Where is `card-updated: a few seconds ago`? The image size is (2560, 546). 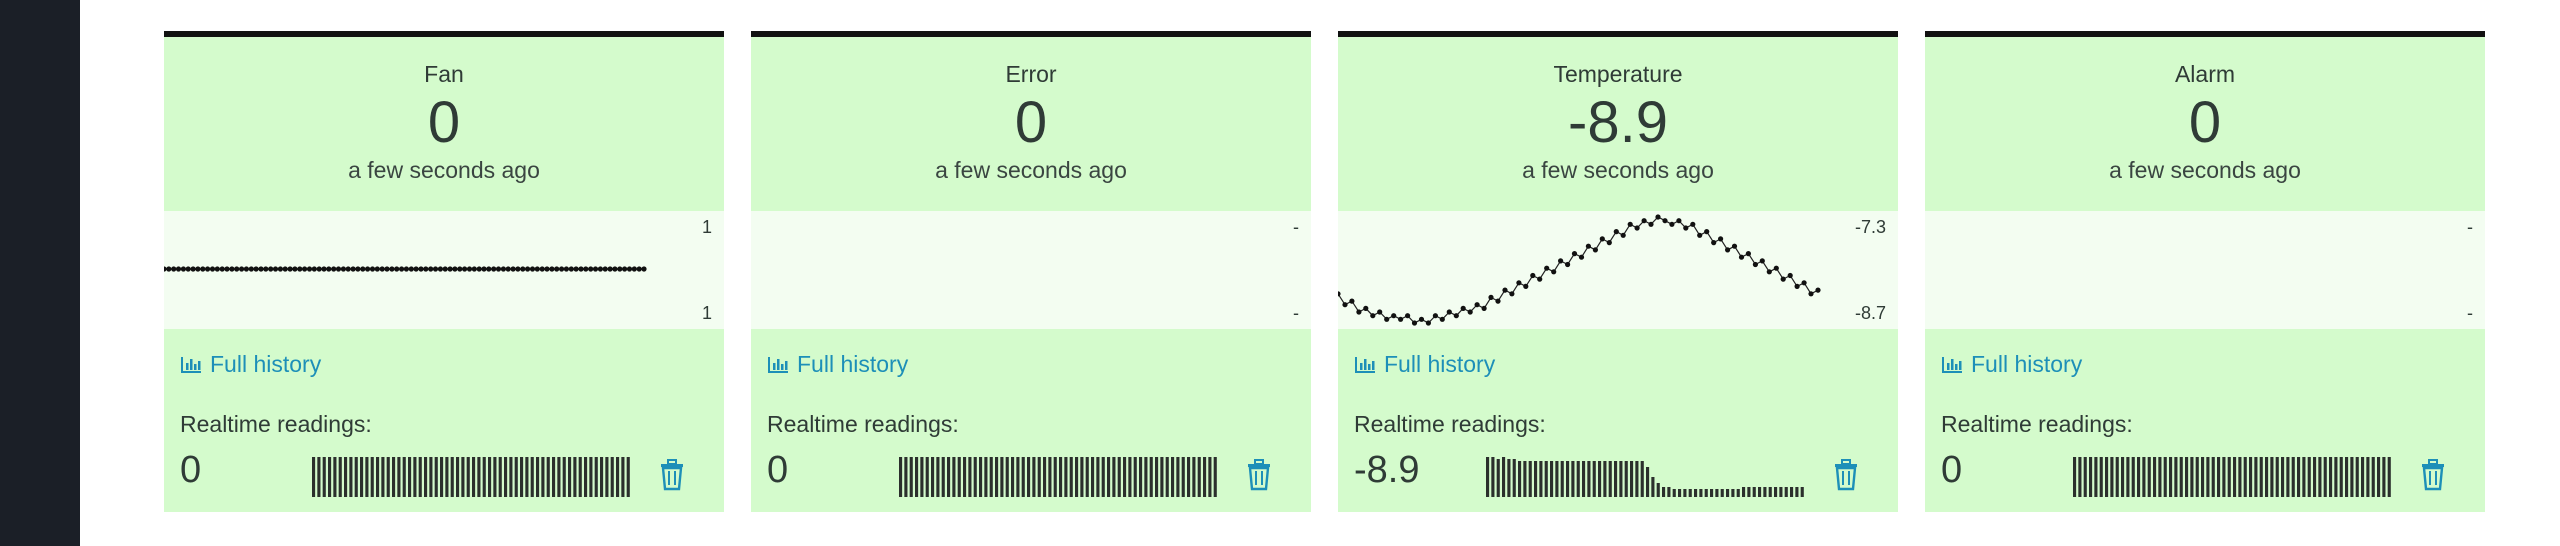 card-updated: a few seconds ago is located at coordinates (2205, 170).